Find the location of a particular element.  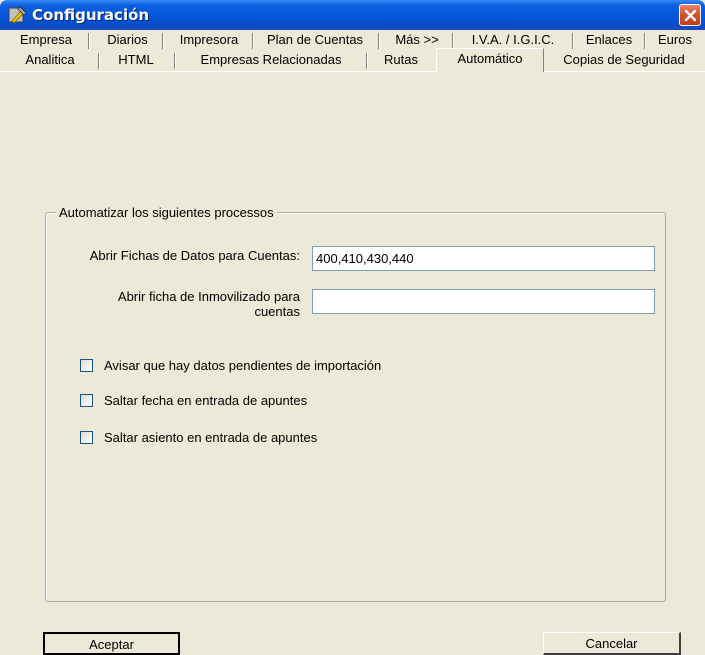

tab-copias-de-seguridad: Copias de Seguridad is located at coordinates (624, 61).